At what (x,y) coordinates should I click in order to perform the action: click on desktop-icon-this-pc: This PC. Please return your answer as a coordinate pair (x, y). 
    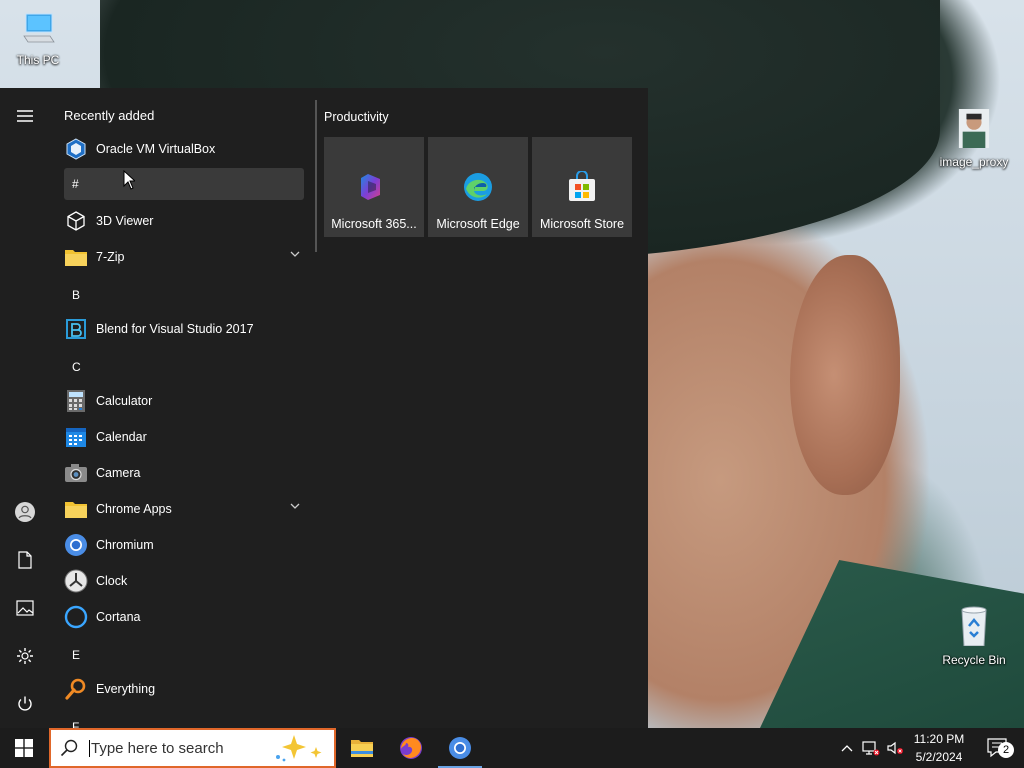
    Looking at the image, I should click on (38, 38).